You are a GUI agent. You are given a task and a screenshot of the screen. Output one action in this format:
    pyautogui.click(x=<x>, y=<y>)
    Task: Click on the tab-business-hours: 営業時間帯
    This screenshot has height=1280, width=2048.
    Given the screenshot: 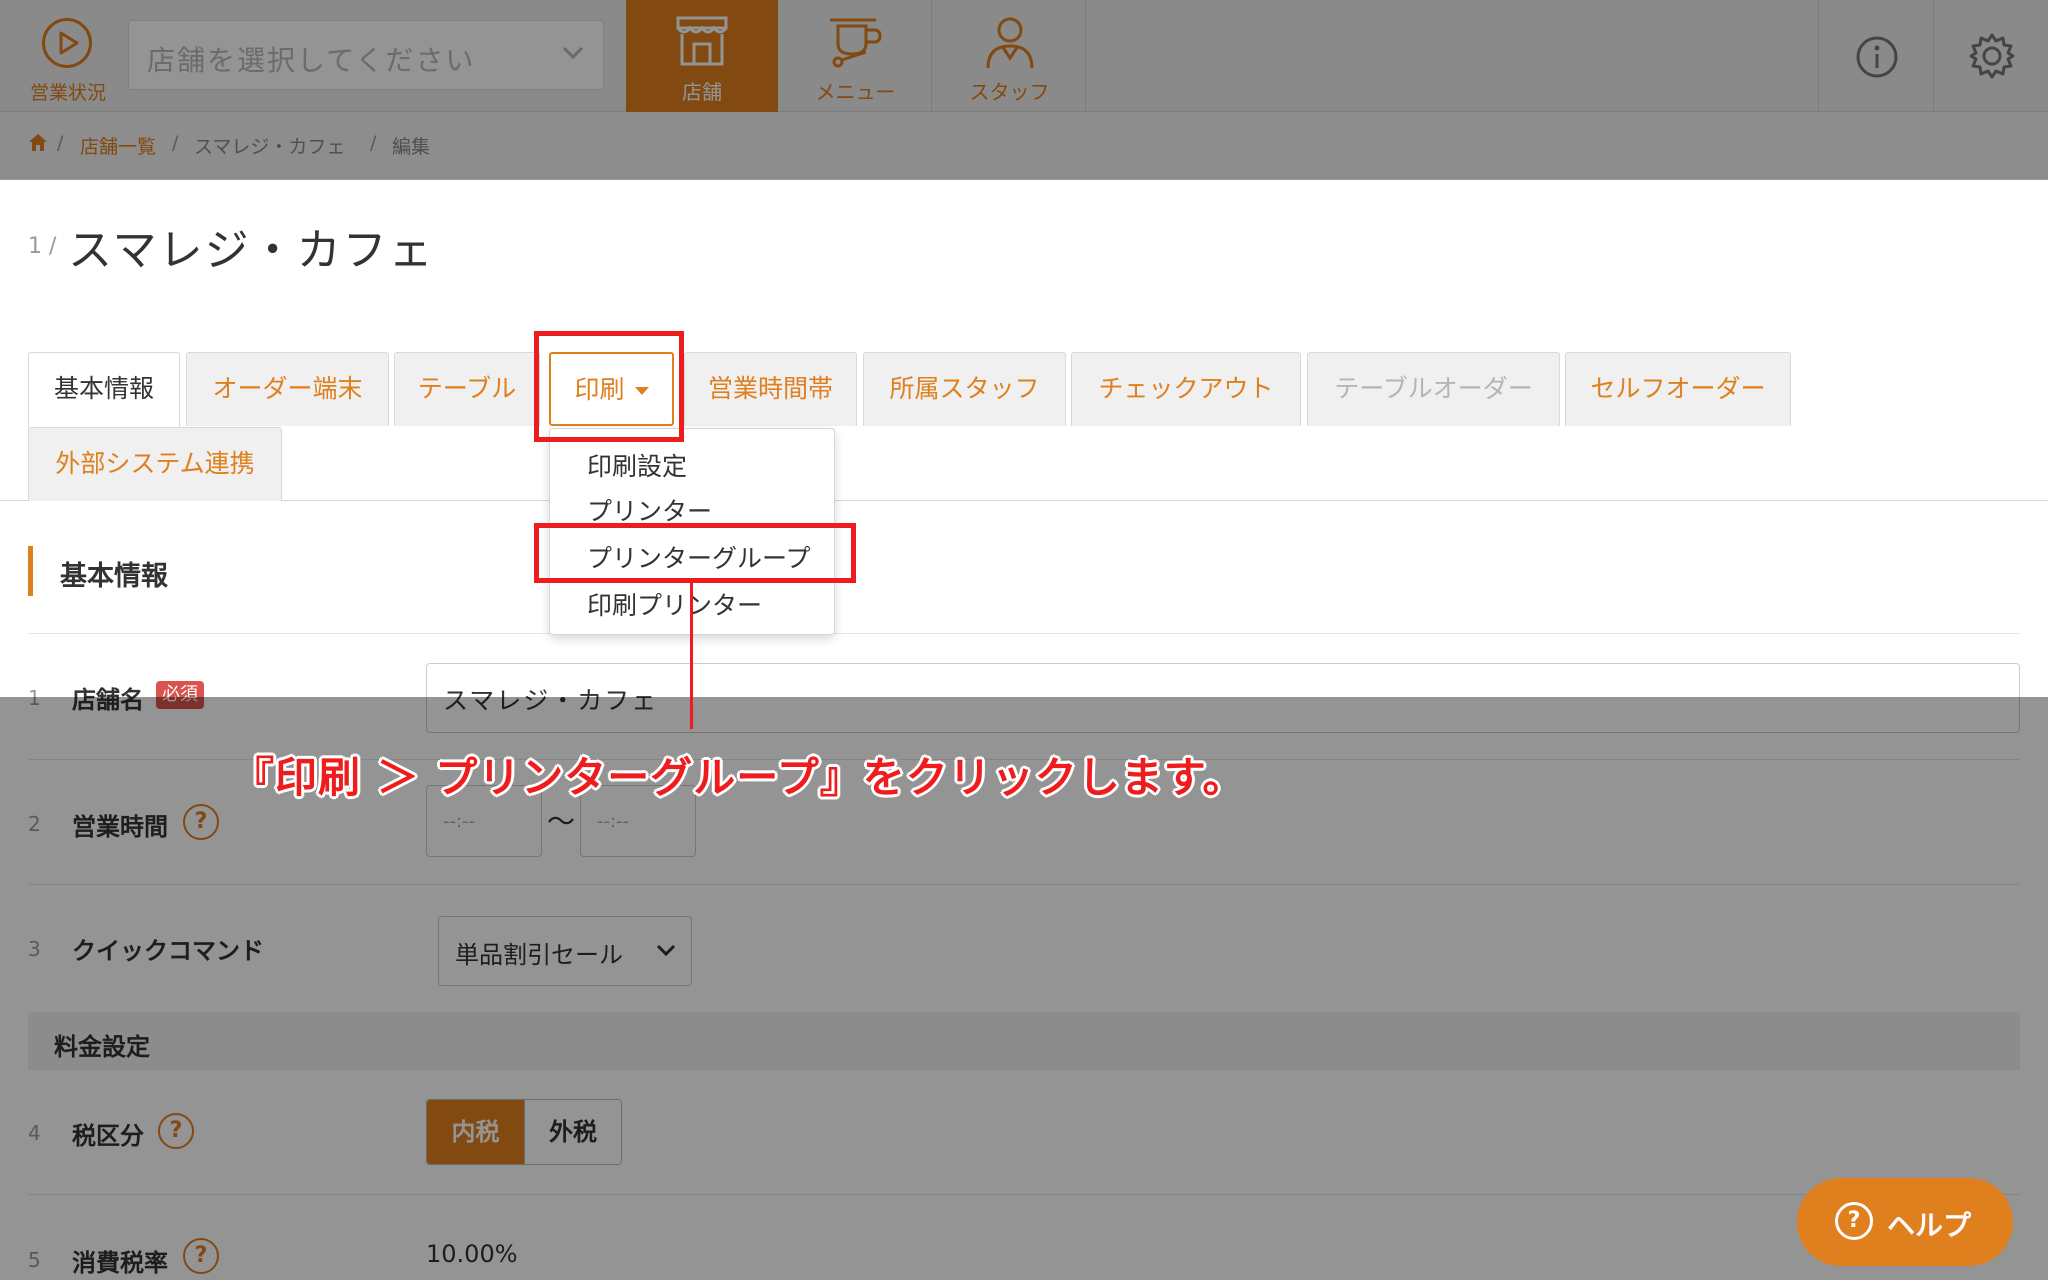 What is the action you would take?
    pyautogui.click(x=770, y=389)
    